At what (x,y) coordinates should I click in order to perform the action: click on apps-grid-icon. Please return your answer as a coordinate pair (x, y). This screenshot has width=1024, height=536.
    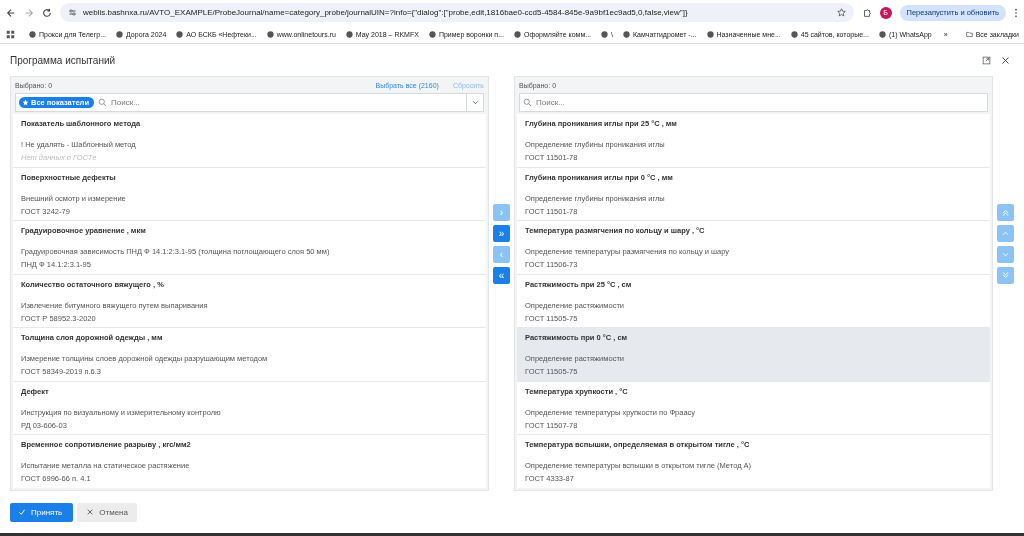
    Looking at the image, I should click on (10, 34).